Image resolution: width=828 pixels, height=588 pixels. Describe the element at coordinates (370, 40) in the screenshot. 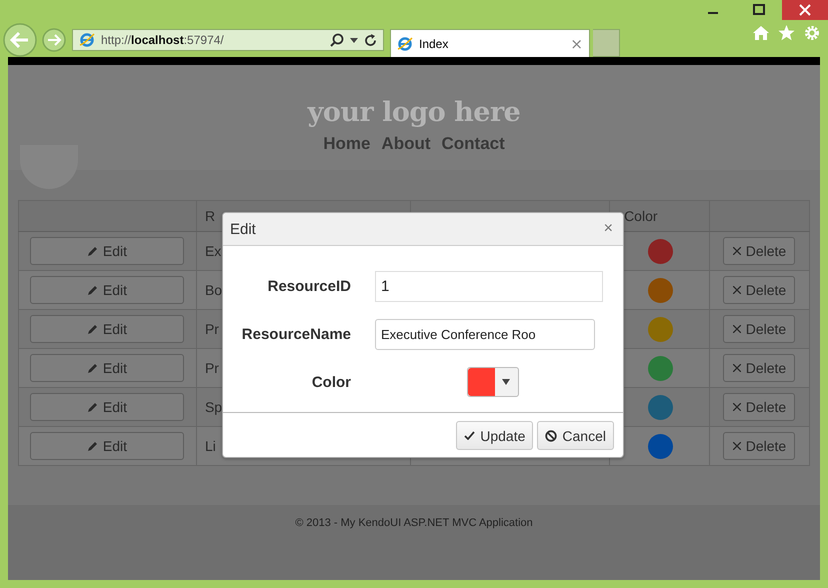

I see `refresh-icon` at that location.